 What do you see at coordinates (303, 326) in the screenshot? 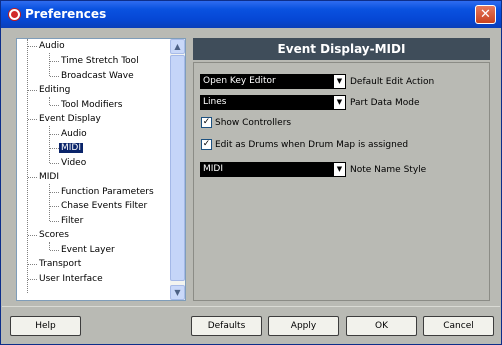
I see `apply-button: Apply` at bounding box center [303, 326].